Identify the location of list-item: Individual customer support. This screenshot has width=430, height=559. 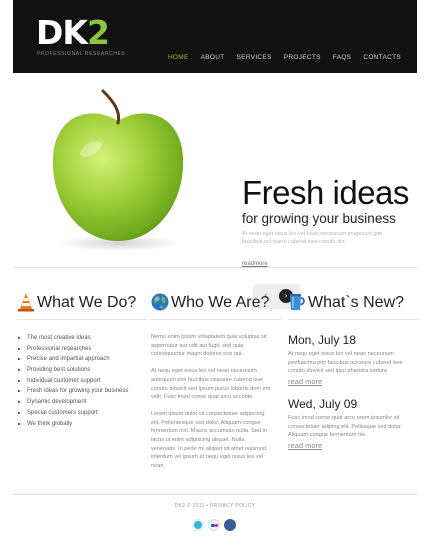
(82, 381).